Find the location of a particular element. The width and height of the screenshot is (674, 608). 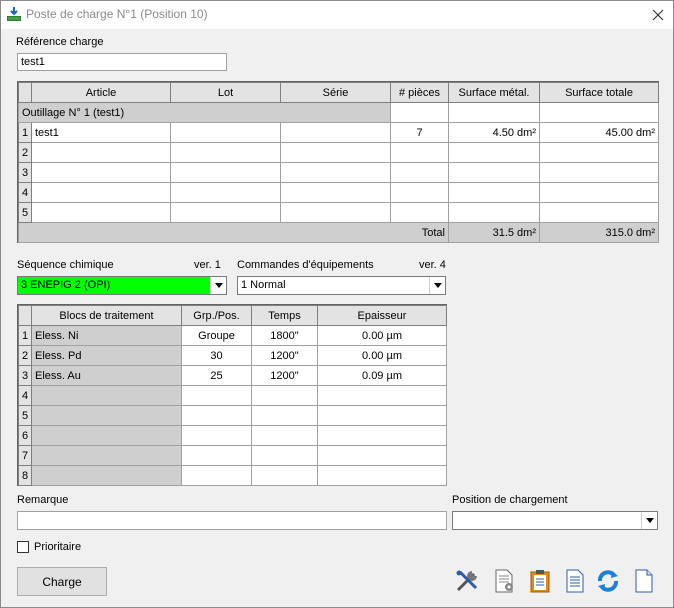

col-header-serie: Série is located at coordinates (335, 92).